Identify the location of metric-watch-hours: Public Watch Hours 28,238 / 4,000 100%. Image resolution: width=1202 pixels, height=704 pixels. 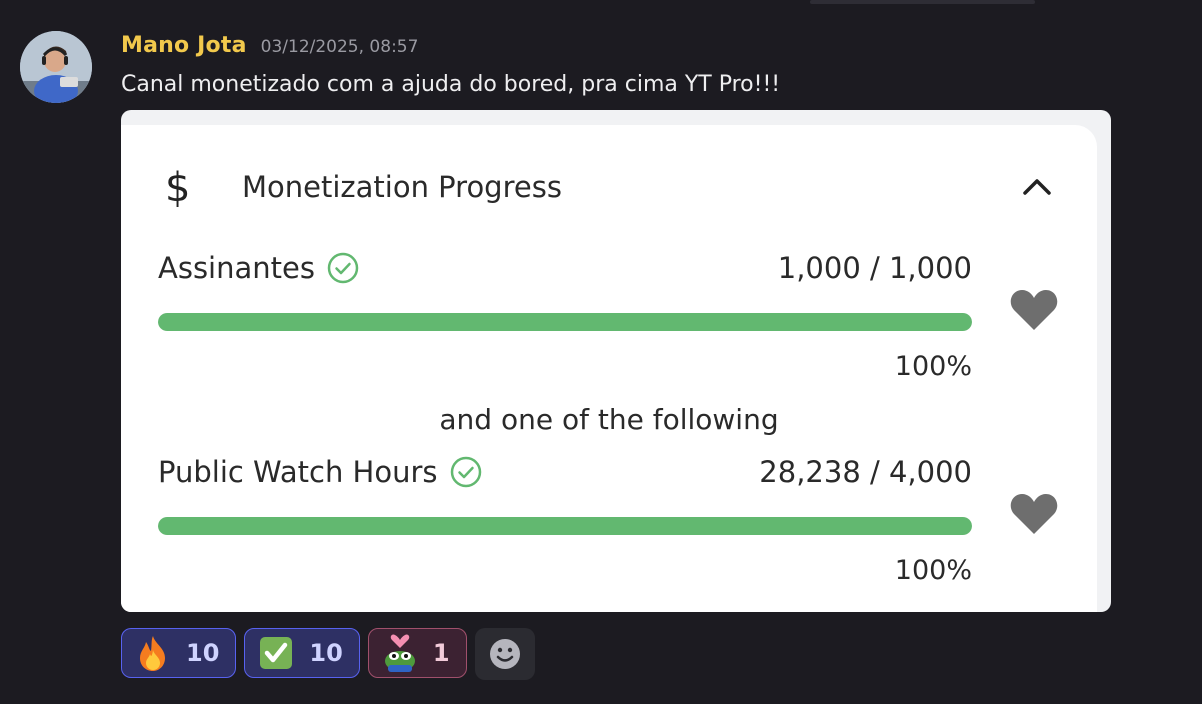
(565, 520).